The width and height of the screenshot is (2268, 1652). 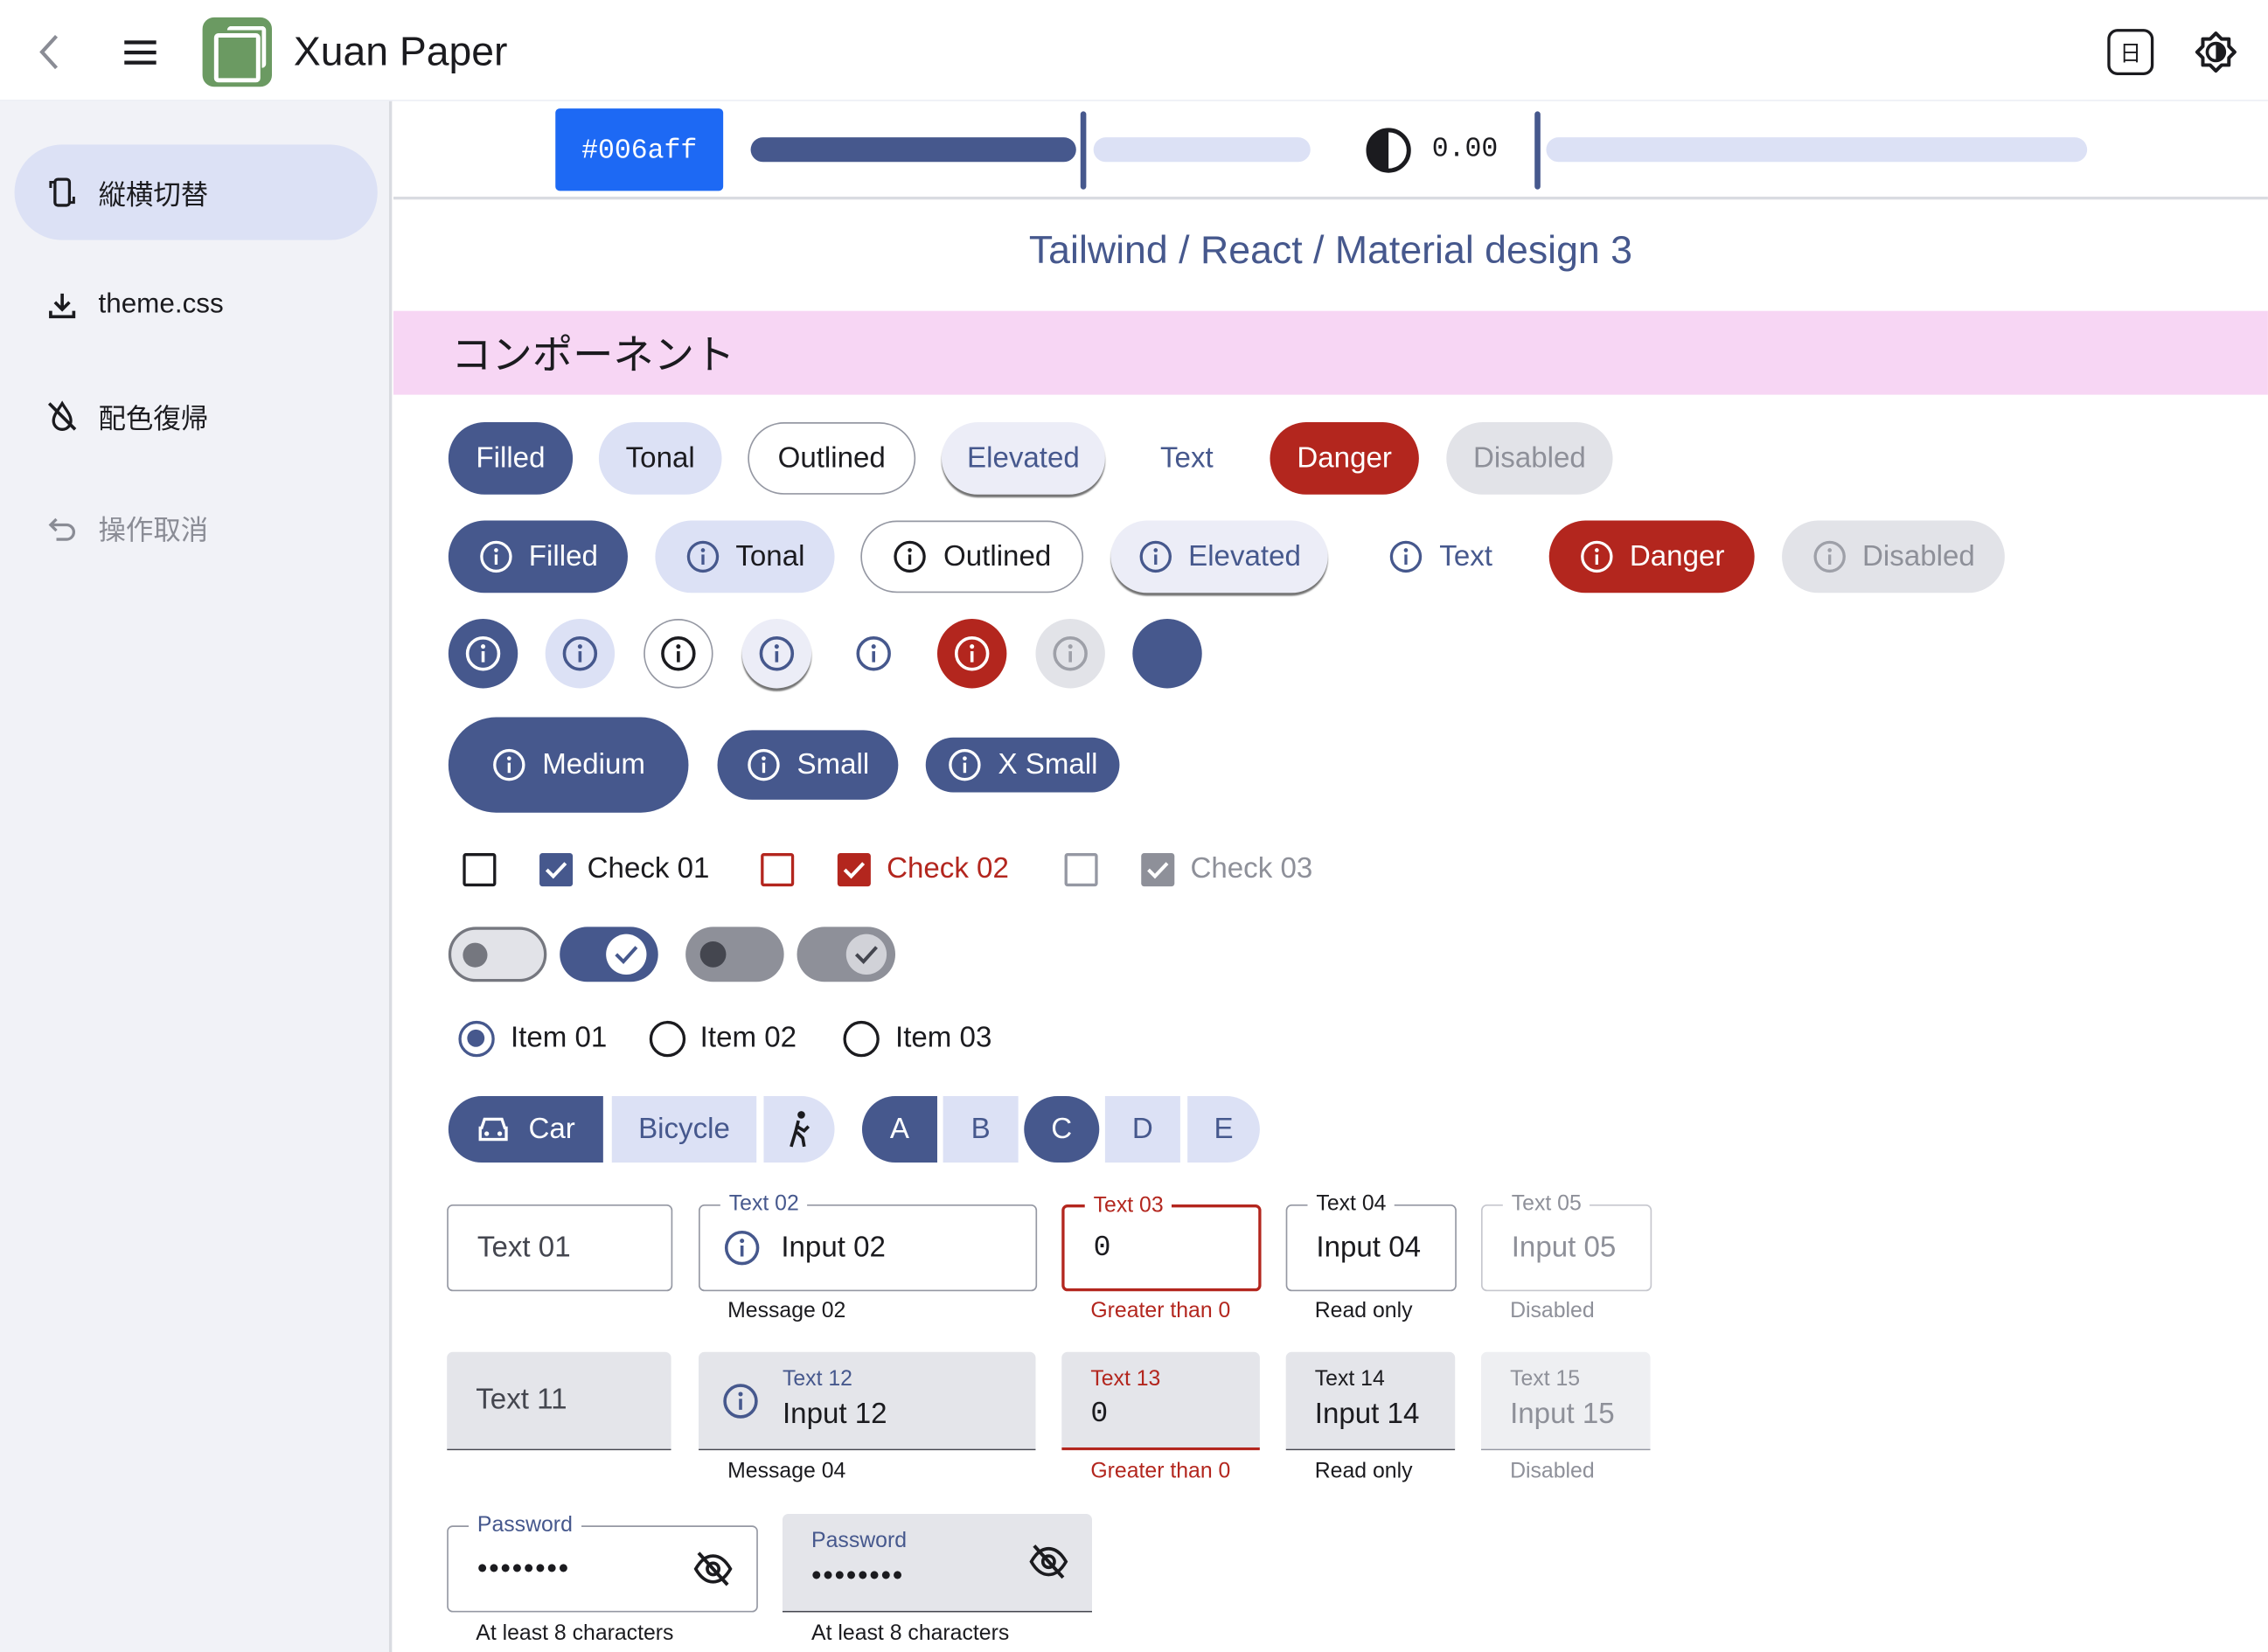 What do you see at coordinates (196, 528) in the screenshot?
I see `sidebar-item-undo: 操作取消` at bounding box center [196, 528].